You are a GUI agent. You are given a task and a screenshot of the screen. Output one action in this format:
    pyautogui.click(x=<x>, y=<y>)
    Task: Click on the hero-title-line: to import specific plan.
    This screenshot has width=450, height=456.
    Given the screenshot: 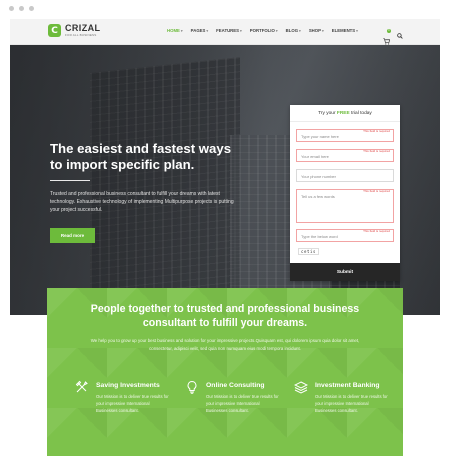 What is the action you would take?
    pyautogui.click(x=122, y=164)
    